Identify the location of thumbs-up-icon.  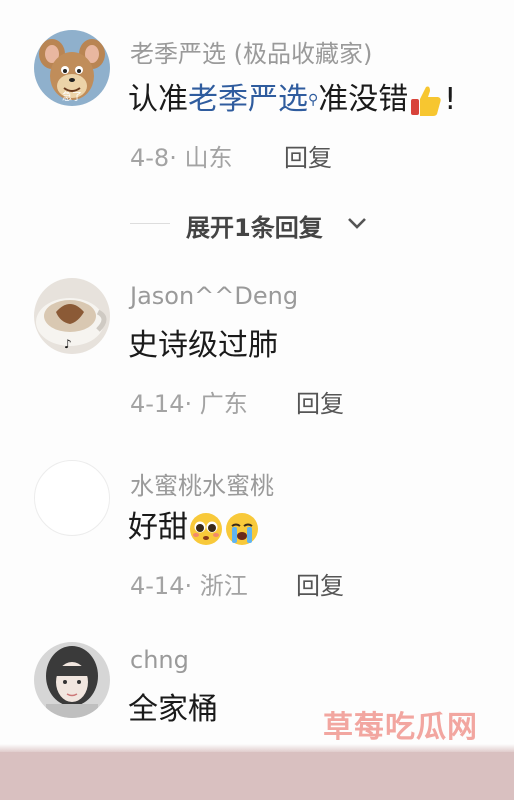
(426, 101).